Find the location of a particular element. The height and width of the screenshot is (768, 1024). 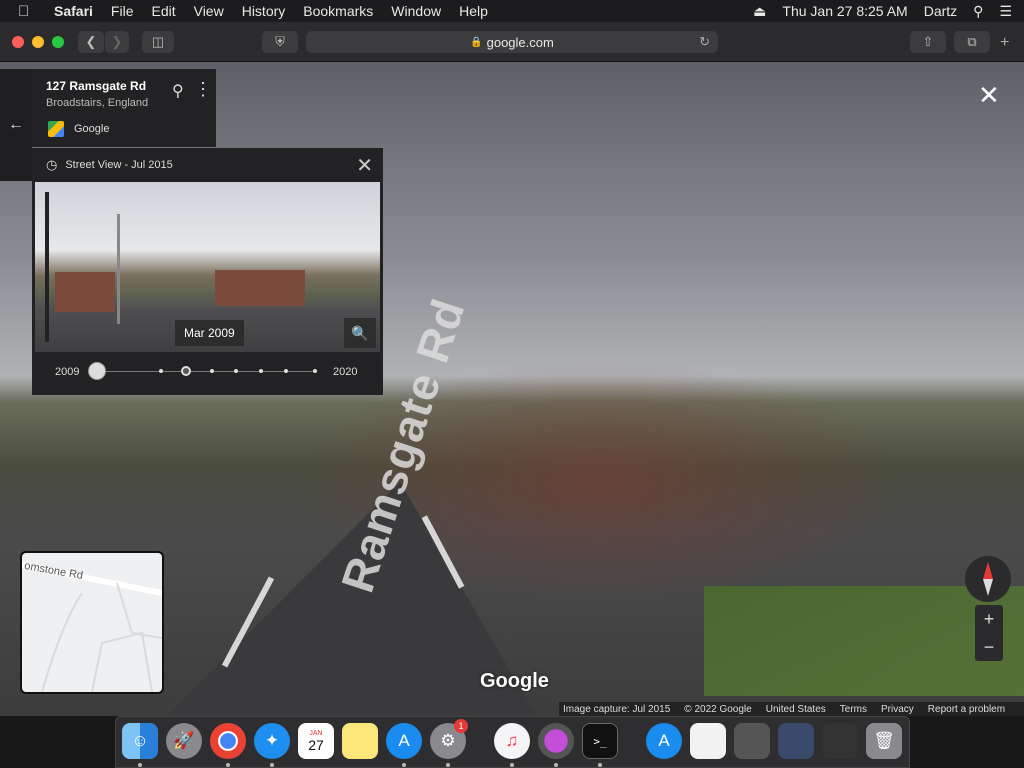

copyright-text: © 2022 Google is located at coordinates (718, 709).